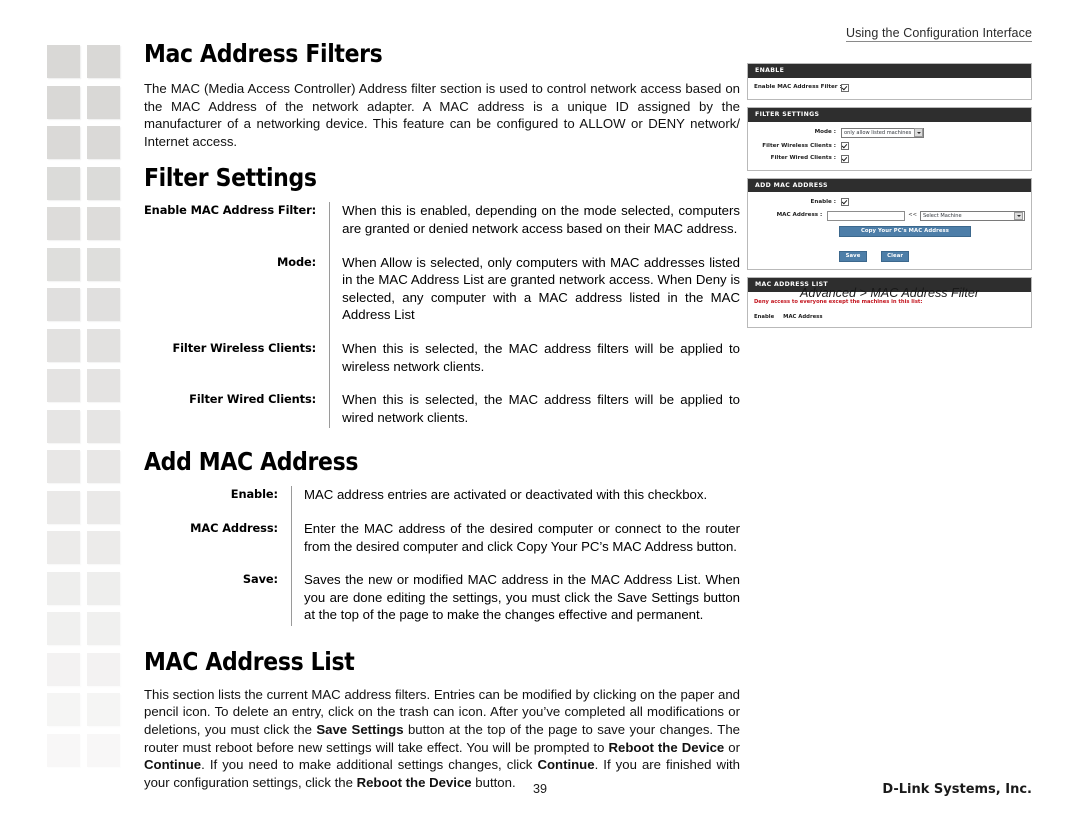 The height and width of the screenshot is (834, 1080). What do you see at coordinates (263, 53) in the screenshot?
I see `page-title: Mac Address Filters` at bounding box center [263, 53].